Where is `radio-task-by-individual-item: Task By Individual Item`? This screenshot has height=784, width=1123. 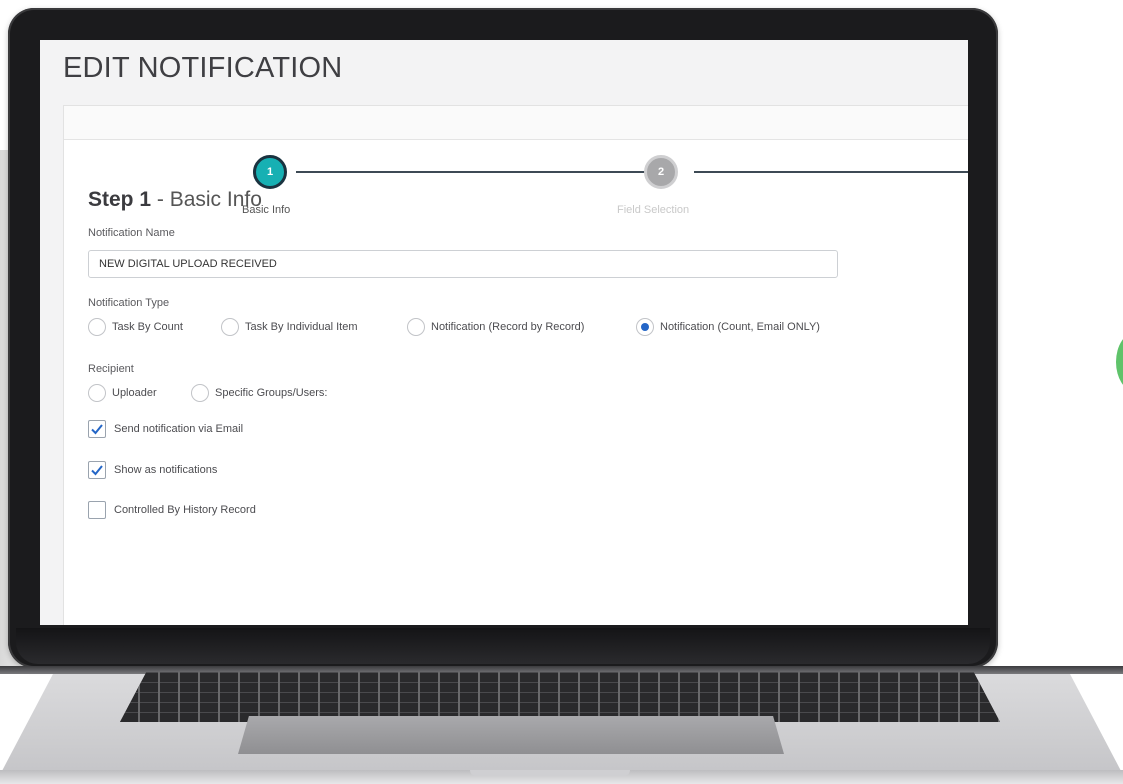
radio-task-by-individual-item: Task By Individual Item is located at coordinates (289, 327).